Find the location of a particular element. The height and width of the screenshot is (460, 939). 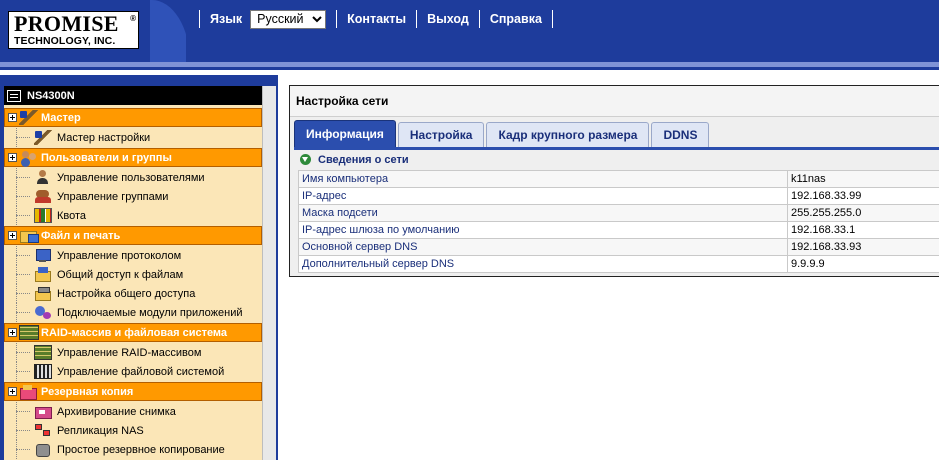

tab-label: Настройка is located at coordinates (441, 135).